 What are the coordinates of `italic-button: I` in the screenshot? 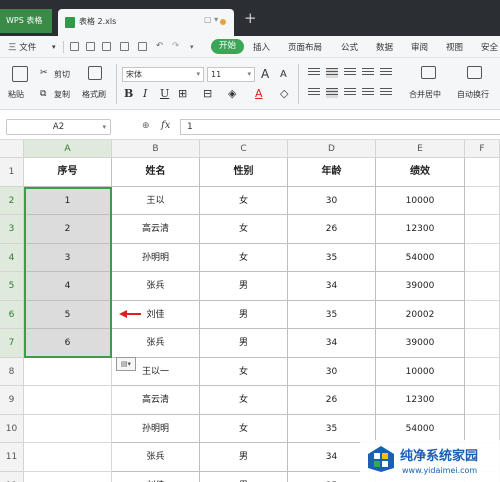 It's located at (145, 93).